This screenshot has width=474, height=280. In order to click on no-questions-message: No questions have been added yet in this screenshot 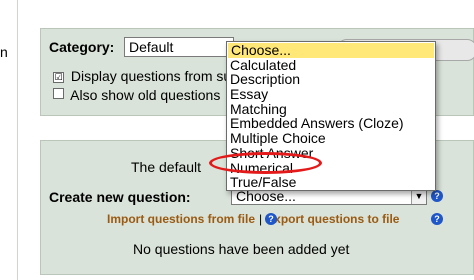, I will do `click(241, 249)`.